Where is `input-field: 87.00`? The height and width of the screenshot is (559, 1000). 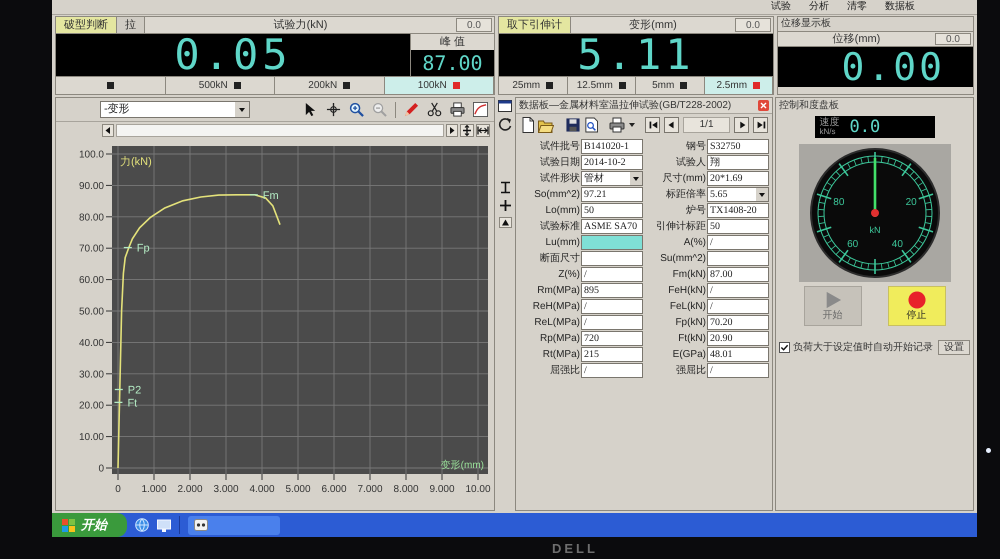
input-field: 87.00 is located at coordinates (738, 274).